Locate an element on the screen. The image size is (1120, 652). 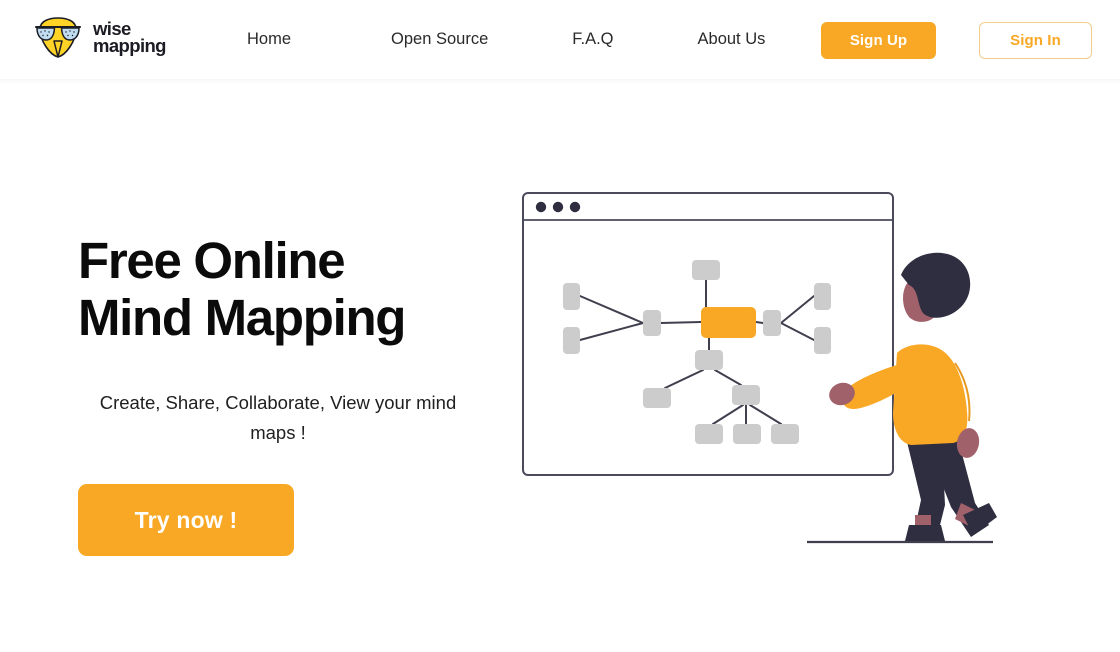
mind-map-root-node is located at coordinates (728, 322).